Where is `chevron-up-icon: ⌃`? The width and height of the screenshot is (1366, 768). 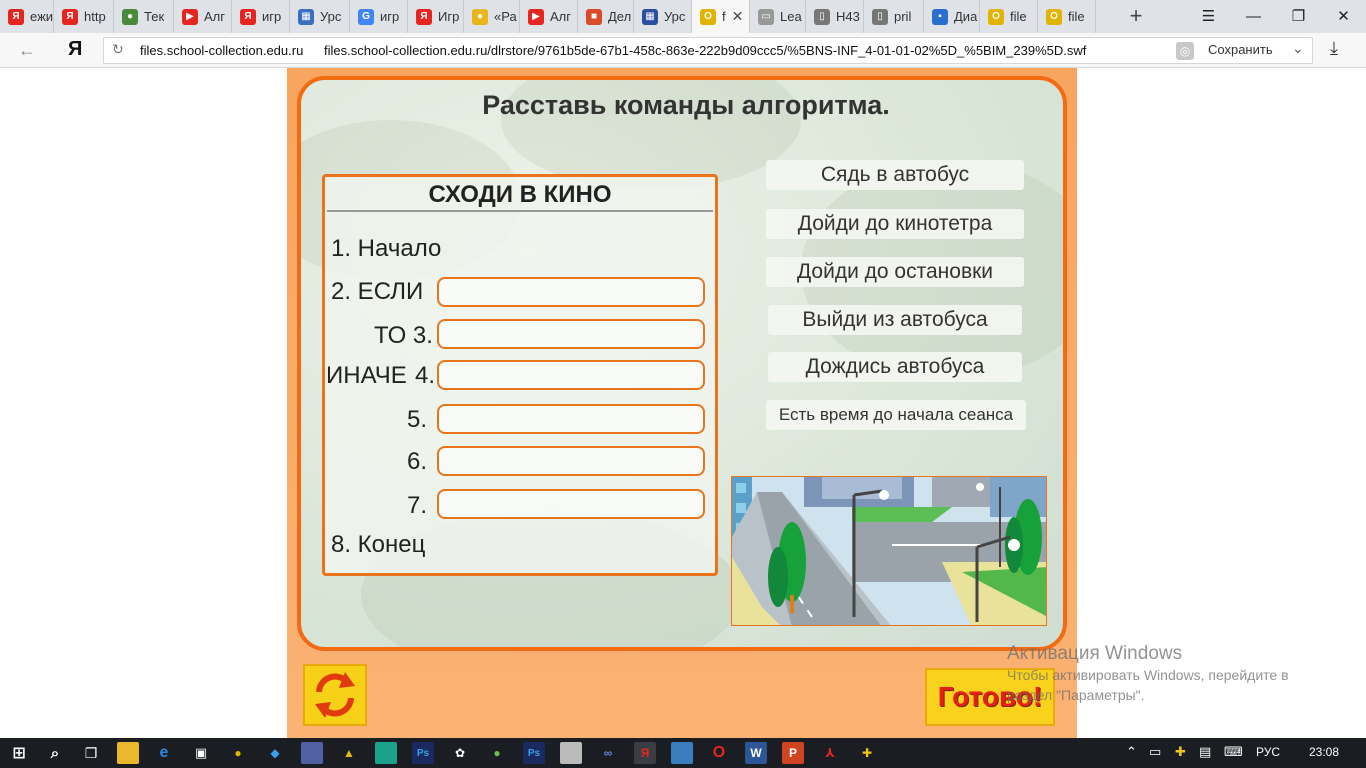
chevron-up-icon: ⌃ is located at coordinates (1131, 752).